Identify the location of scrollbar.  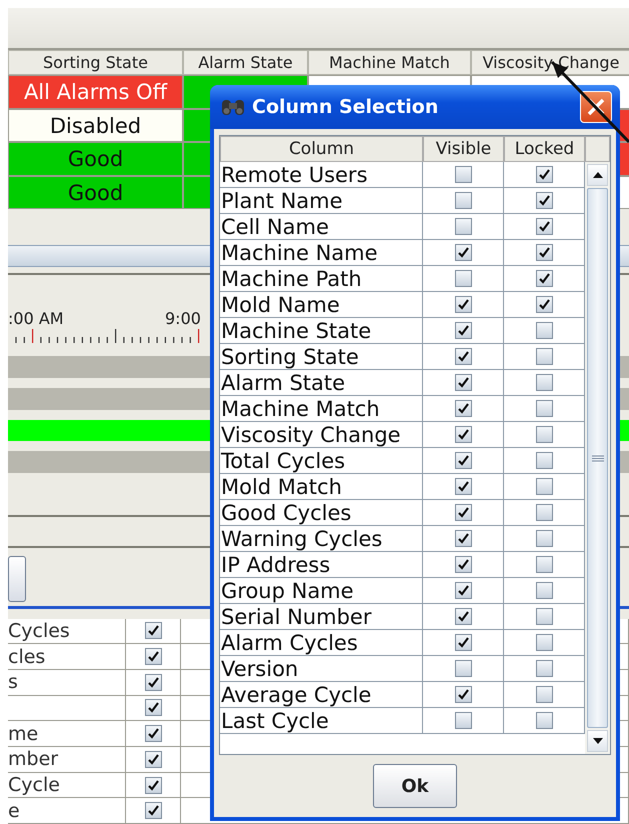
(597, 458).